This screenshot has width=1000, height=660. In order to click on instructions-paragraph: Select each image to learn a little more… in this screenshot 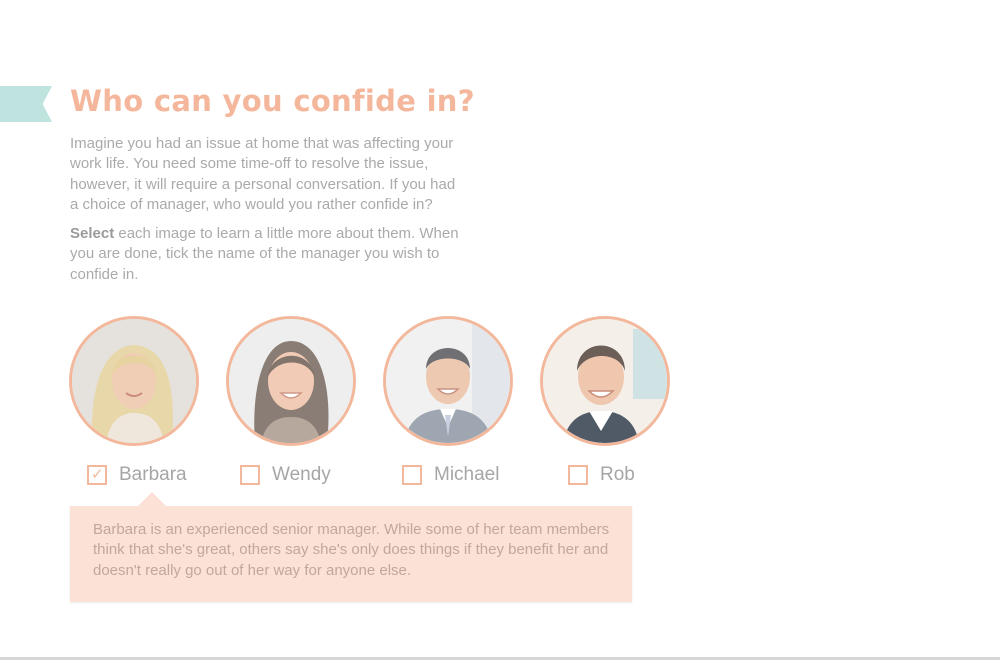, I will do `click(267, 254)`.